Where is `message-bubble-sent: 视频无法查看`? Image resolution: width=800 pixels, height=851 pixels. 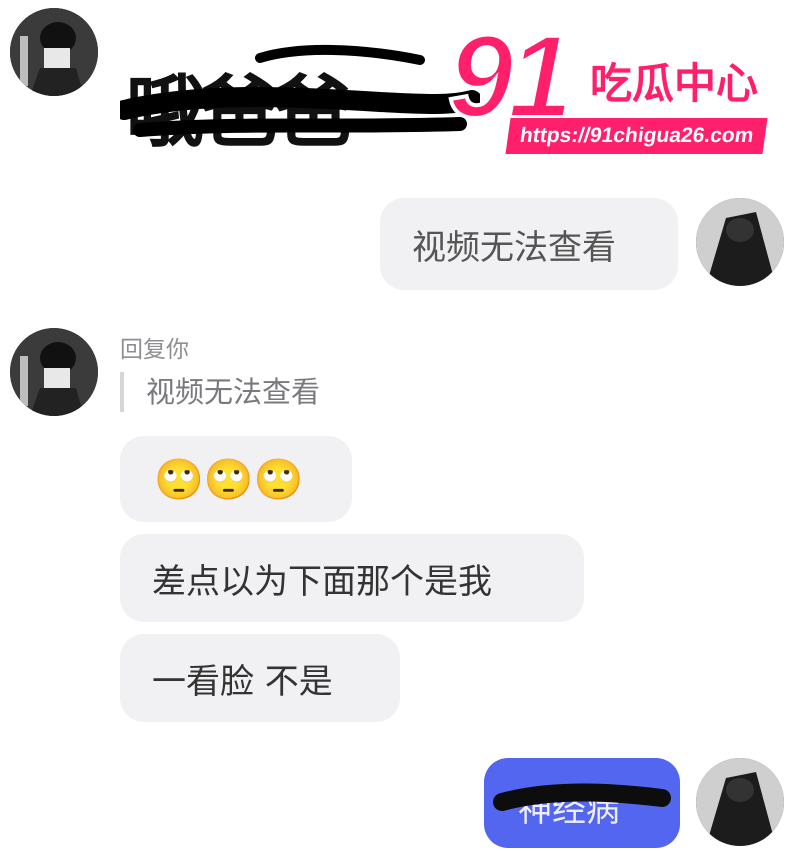 message-bubble-sent: 视频无法查看 is located at coordinates (529, 244).